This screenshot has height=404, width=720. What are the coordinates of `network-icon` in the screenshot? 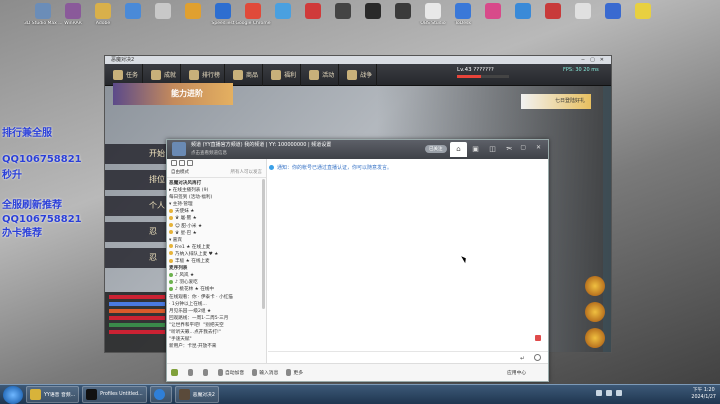 It's located at (599, 393).